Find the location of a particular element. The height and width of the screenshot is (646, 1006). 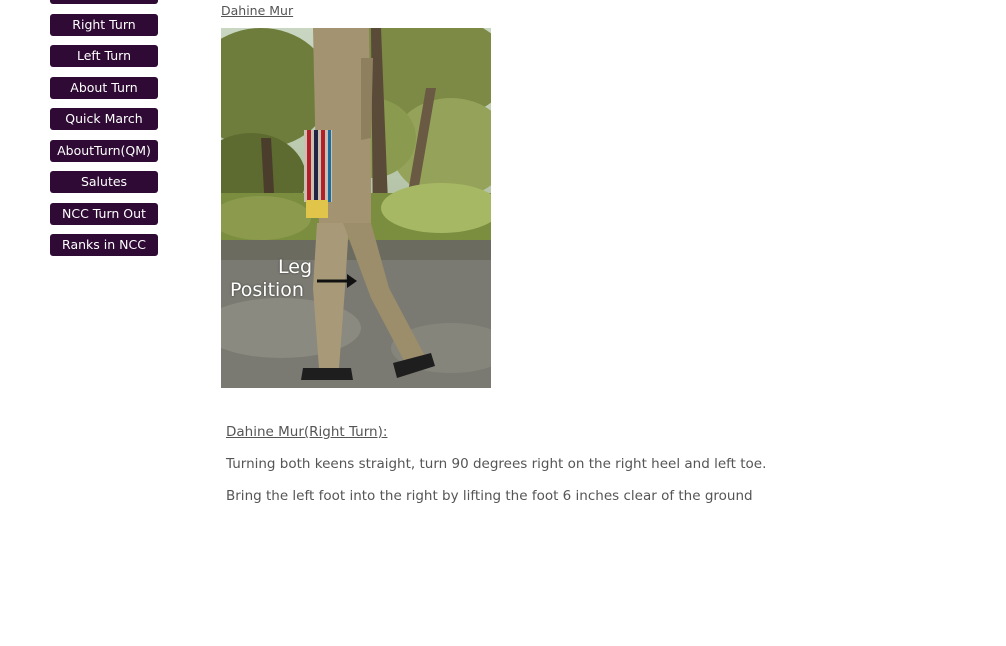

nav-item-about-turn-qm: AboutTurn(QM) is located at coordinates (104, 150).